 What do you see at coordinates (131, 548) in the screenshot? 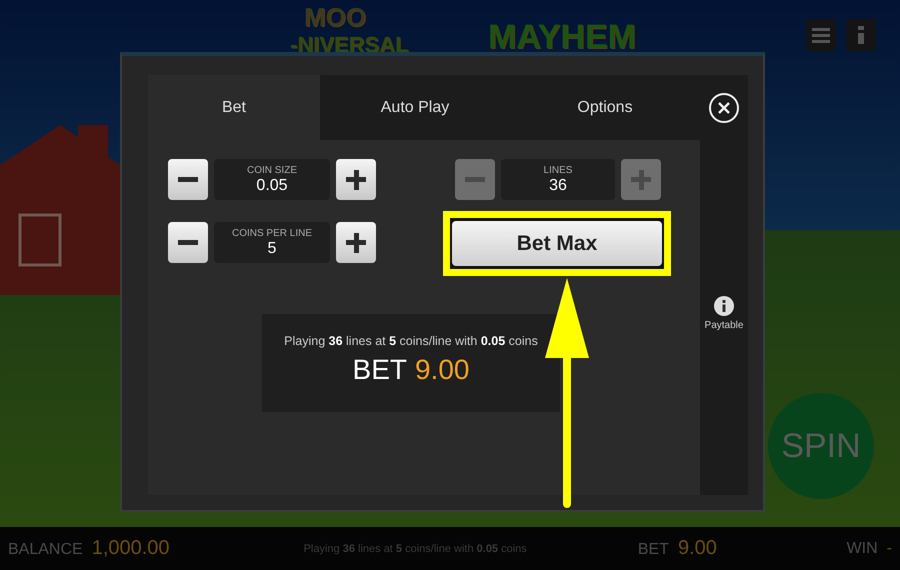
I see `balance-value: 1,000.00` at bounding box center [131, 548].